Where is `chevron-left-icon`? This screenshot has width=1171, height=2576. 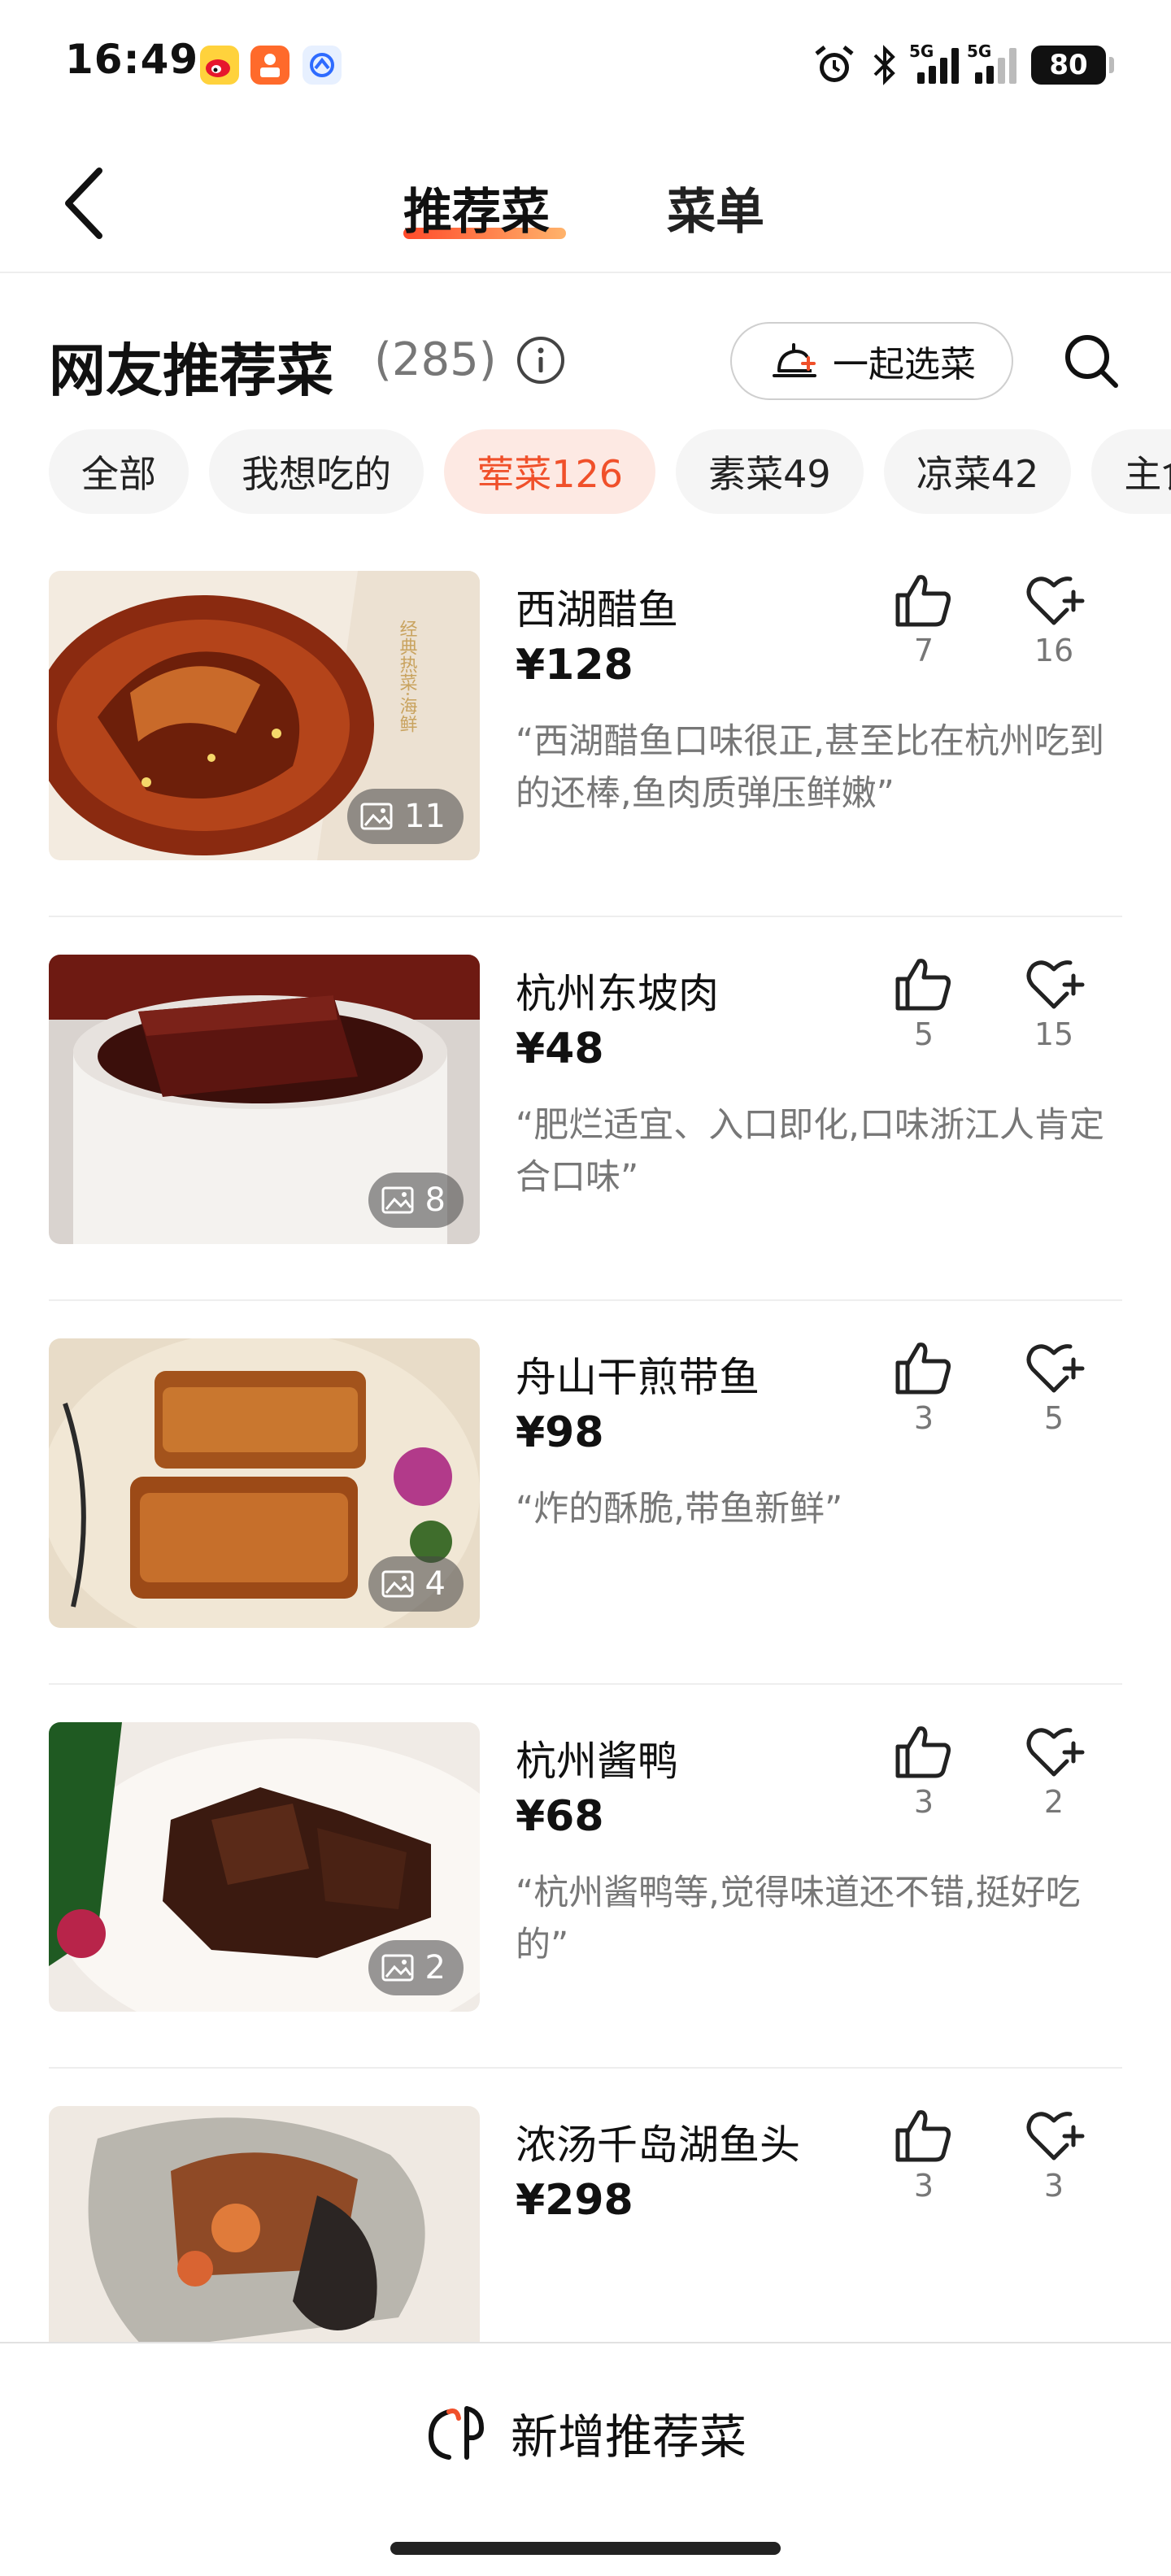
chevron-left-icon is located at coordinates (83, 204).